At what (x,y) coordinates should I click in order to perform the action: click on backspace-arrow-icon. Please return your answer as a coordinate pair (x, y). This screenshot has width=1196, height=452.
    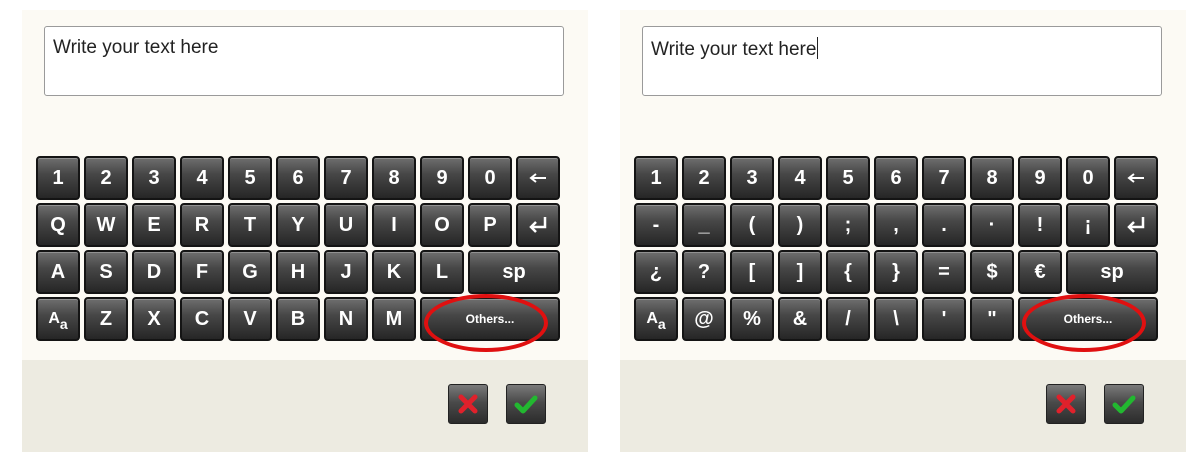
    Looking at the image, I should click on (537, 178).